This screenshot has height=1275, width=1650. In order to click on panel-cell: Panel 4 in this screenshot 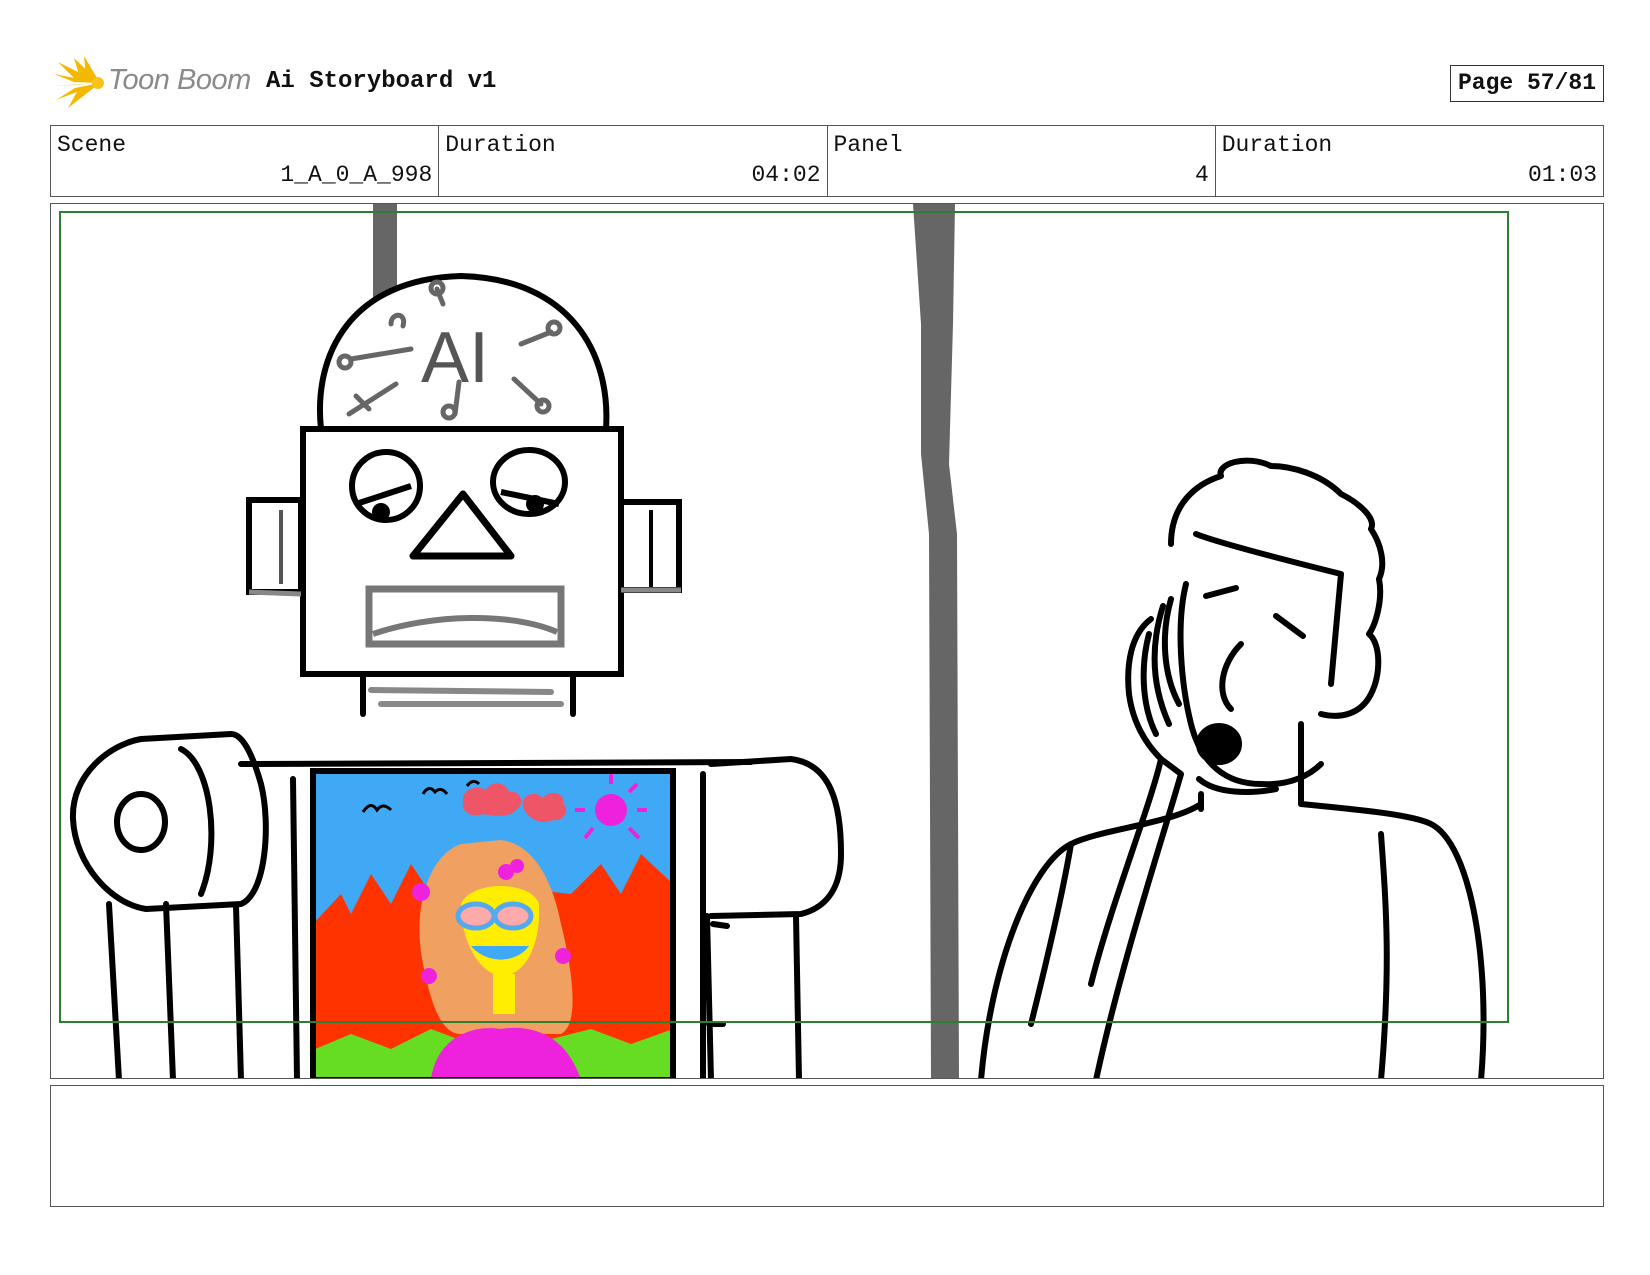, I will do `click(1022, 161)`.